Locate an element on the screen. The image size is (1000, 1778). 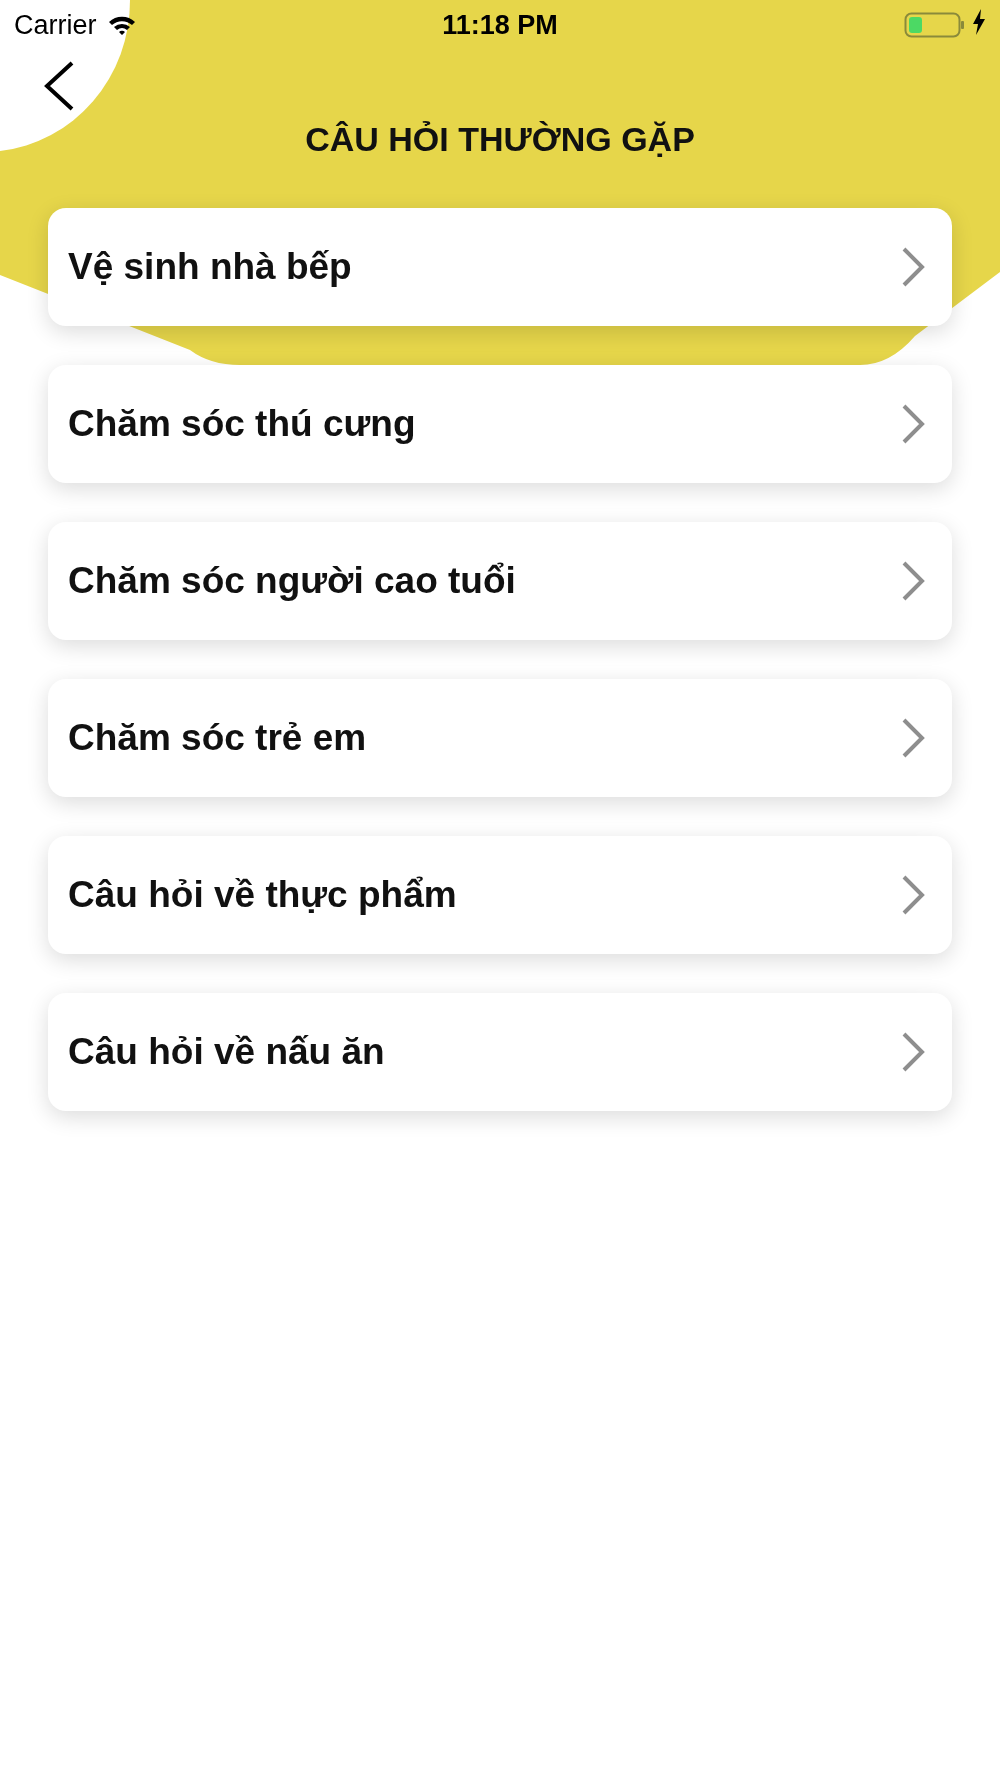
status-time: 11:18 PM is located at coordinates (500, 24).